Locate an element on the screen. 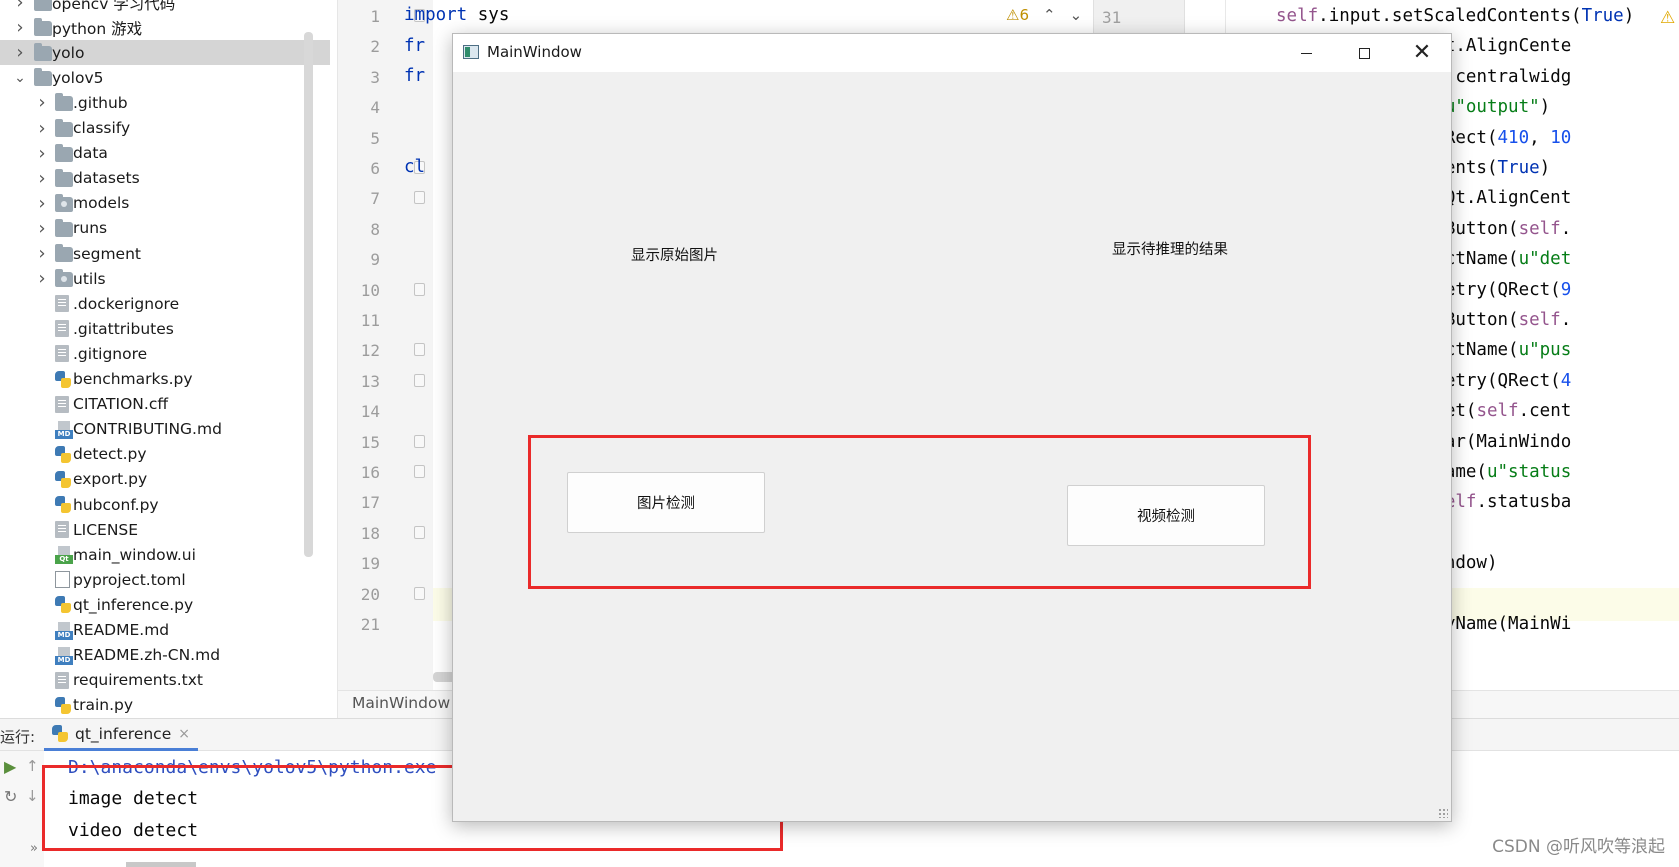 This screenshot has height=867, width=1679. tree-item-label: train.py is located at coordinates (103, 705).